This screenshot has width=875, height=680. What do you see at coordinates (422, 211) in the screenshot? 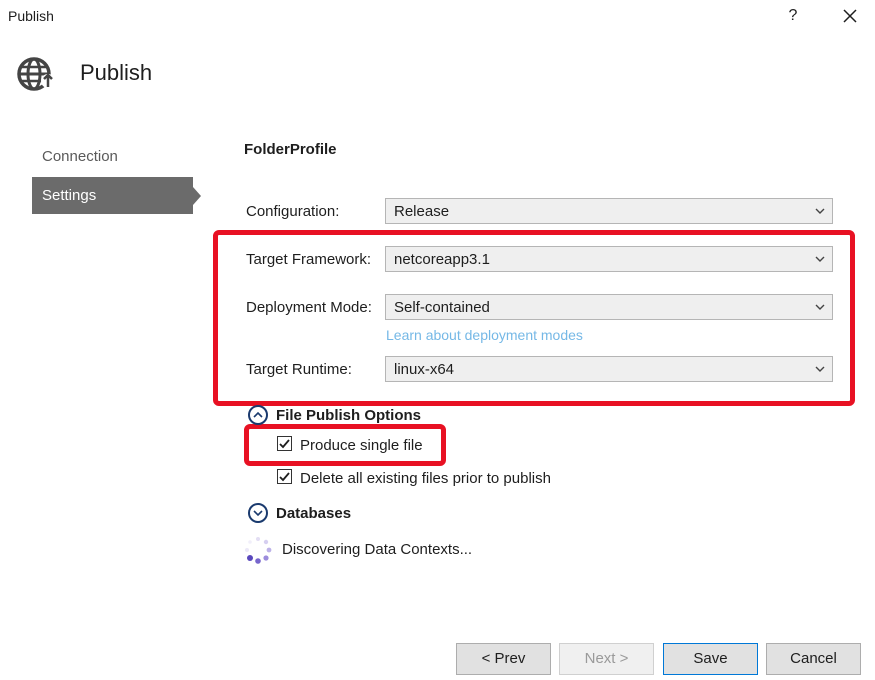
I see `configuration-value: Release` at bounding box center [422, 211].